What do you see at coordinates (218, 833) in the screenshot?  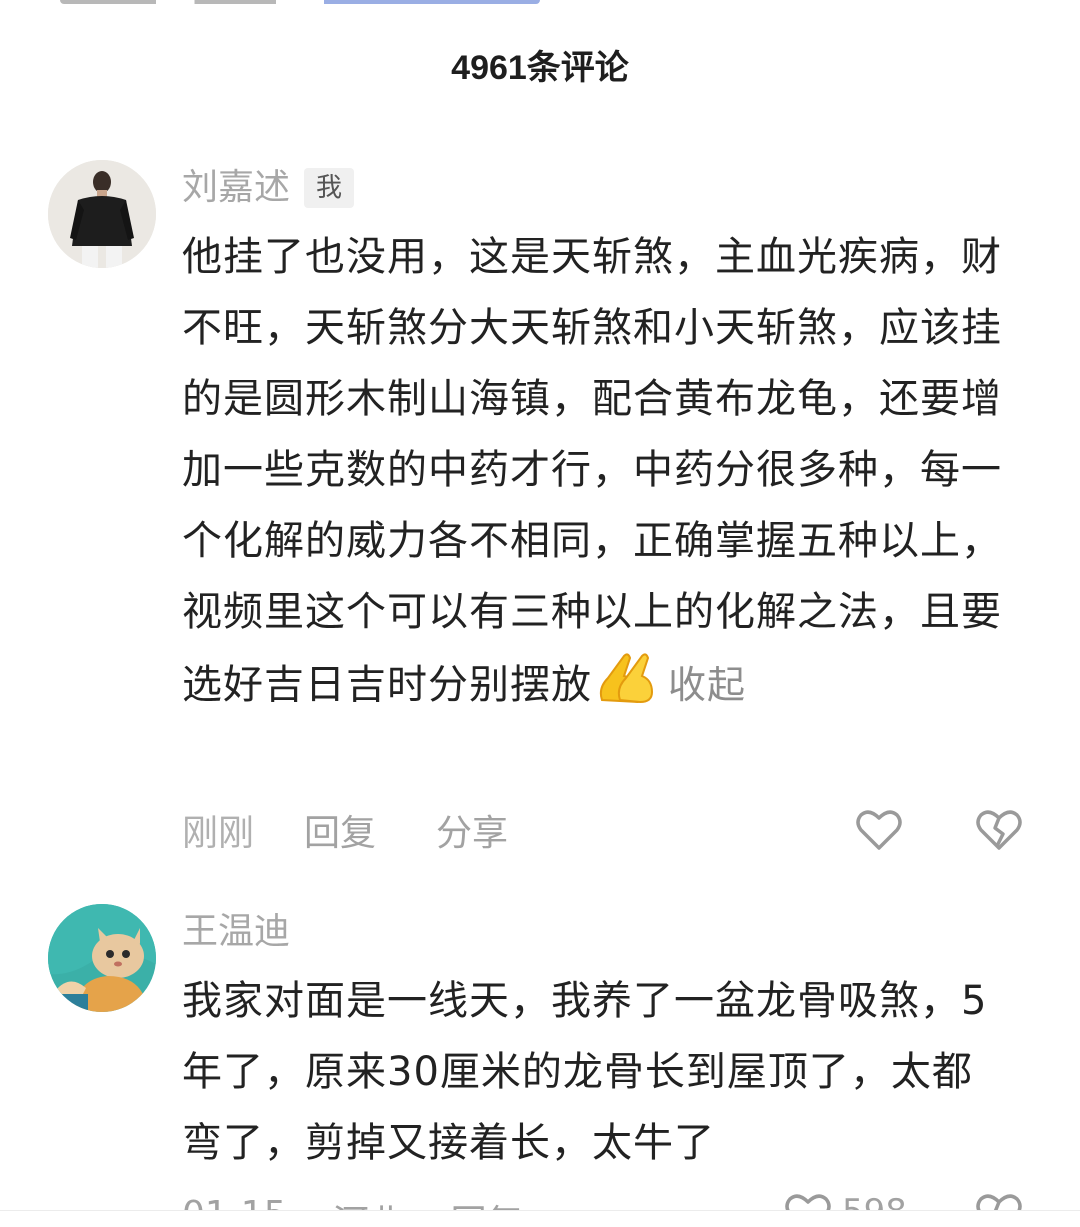 I see `comment-time: 刚刚` at bounding box center [218, 833].